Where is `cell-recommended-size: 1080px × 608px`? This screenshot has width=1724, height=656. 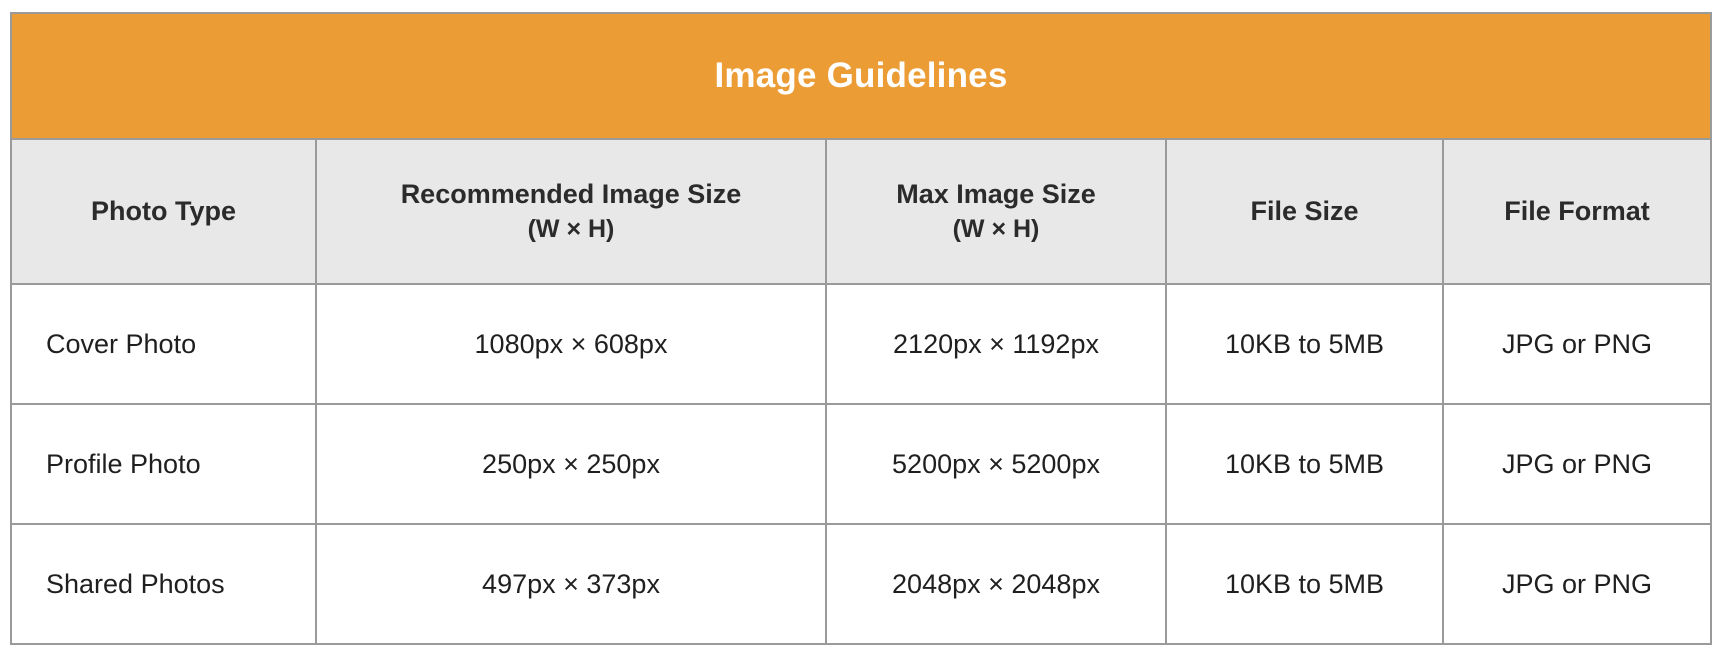
cell-recommended-size: 1080px × 608px is located at coordinates (571, 344).